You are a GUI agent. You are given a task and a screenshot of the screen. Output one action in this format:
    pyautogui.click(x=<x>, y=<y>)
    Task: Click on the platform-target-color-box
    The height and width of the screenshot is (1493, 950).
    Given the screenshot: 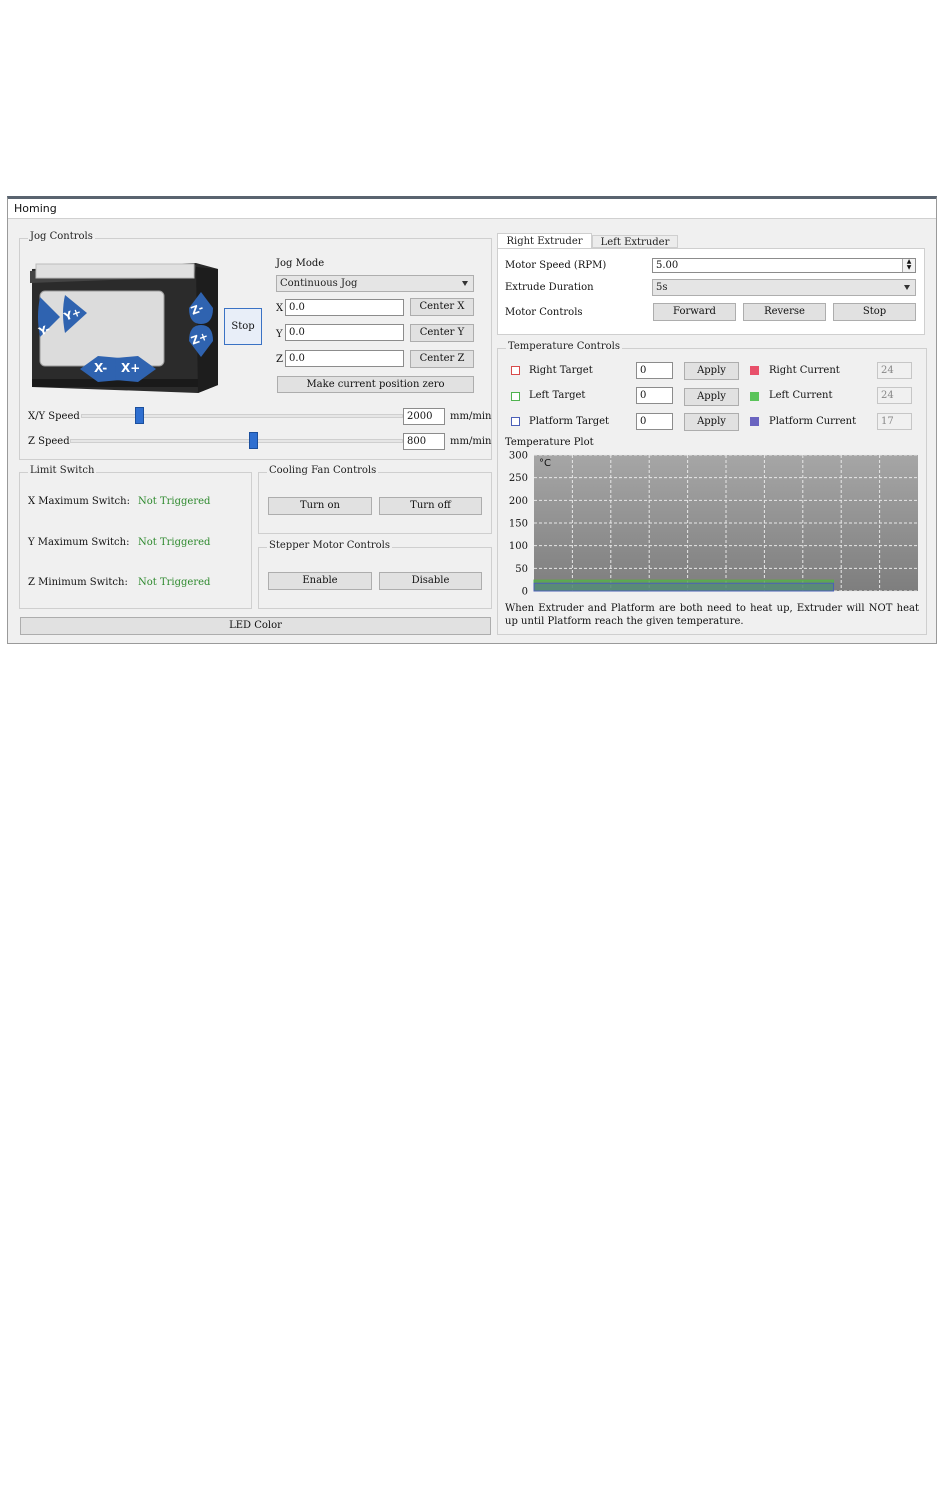 What is the action you would take?
    pyautogui.click(x=515, y=421)
    